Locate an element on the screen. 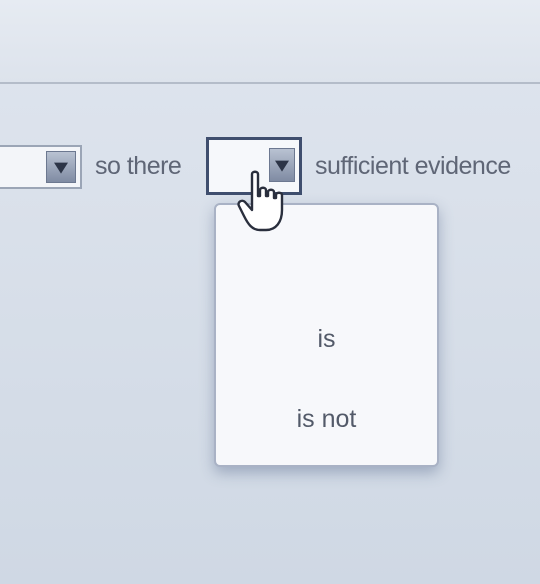 The width and height of the screenshot is (540, 584). dropdown-option-is: is is located at coordinates (326, 339).